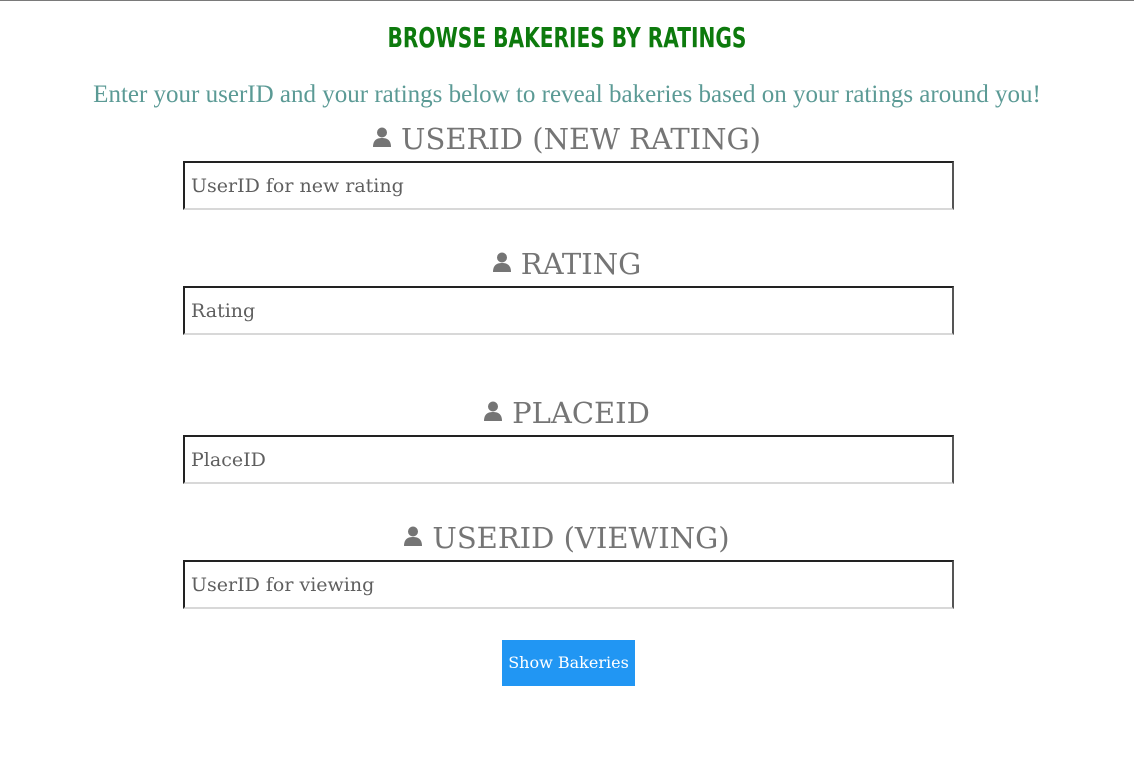 The image size is (1134, 770). I want to click on field-label-text: USERID (NEW RATING), so click(581, 139).